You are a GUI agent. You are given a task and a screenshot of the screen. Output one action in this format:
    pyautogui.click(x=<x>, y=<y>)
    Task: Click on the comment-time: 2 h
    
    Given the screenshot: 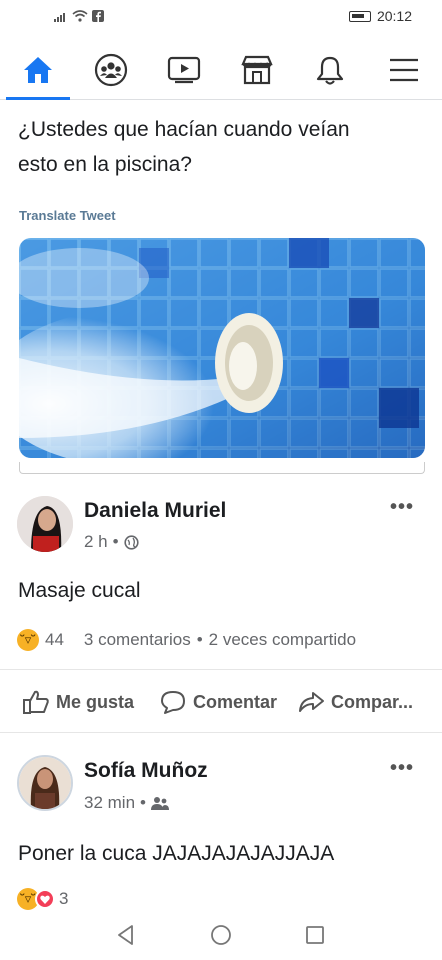 What is the action you would take?
    pyautogui.click(x=96, y=541)
    